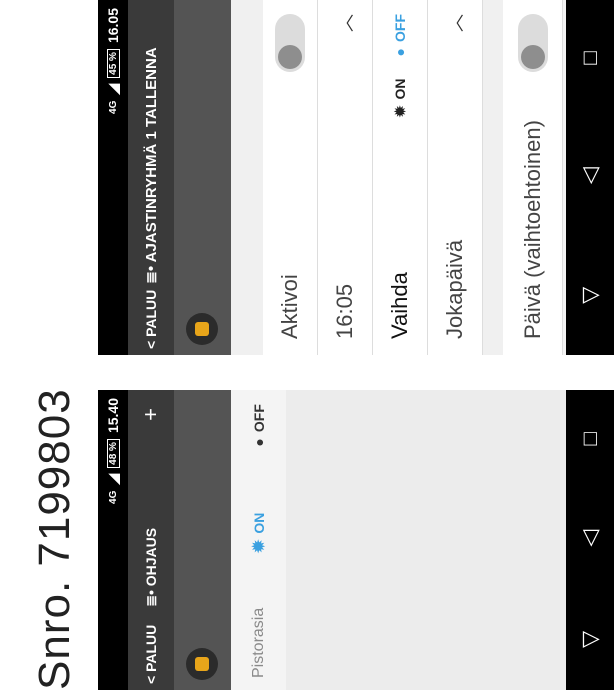 The width and height of the screenshot is (614, 696). Describe the element at coordinates (345, 177) in the screenshot. I see `row-time: 16:05 ︿` at that location.